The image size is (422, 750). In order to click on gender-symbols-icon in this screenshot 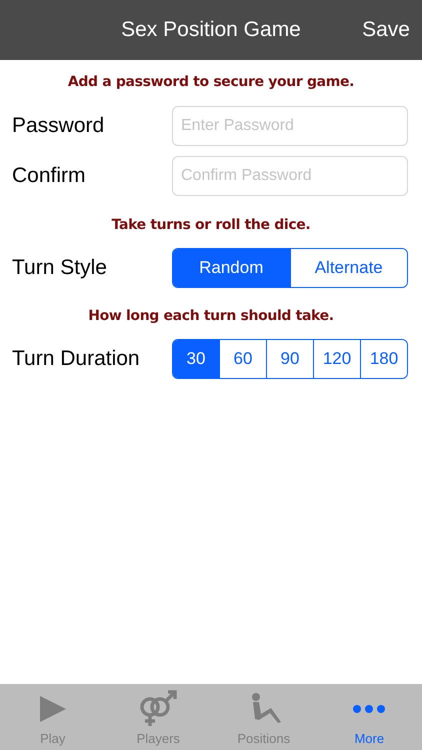, I will do `click(158, 709)`.